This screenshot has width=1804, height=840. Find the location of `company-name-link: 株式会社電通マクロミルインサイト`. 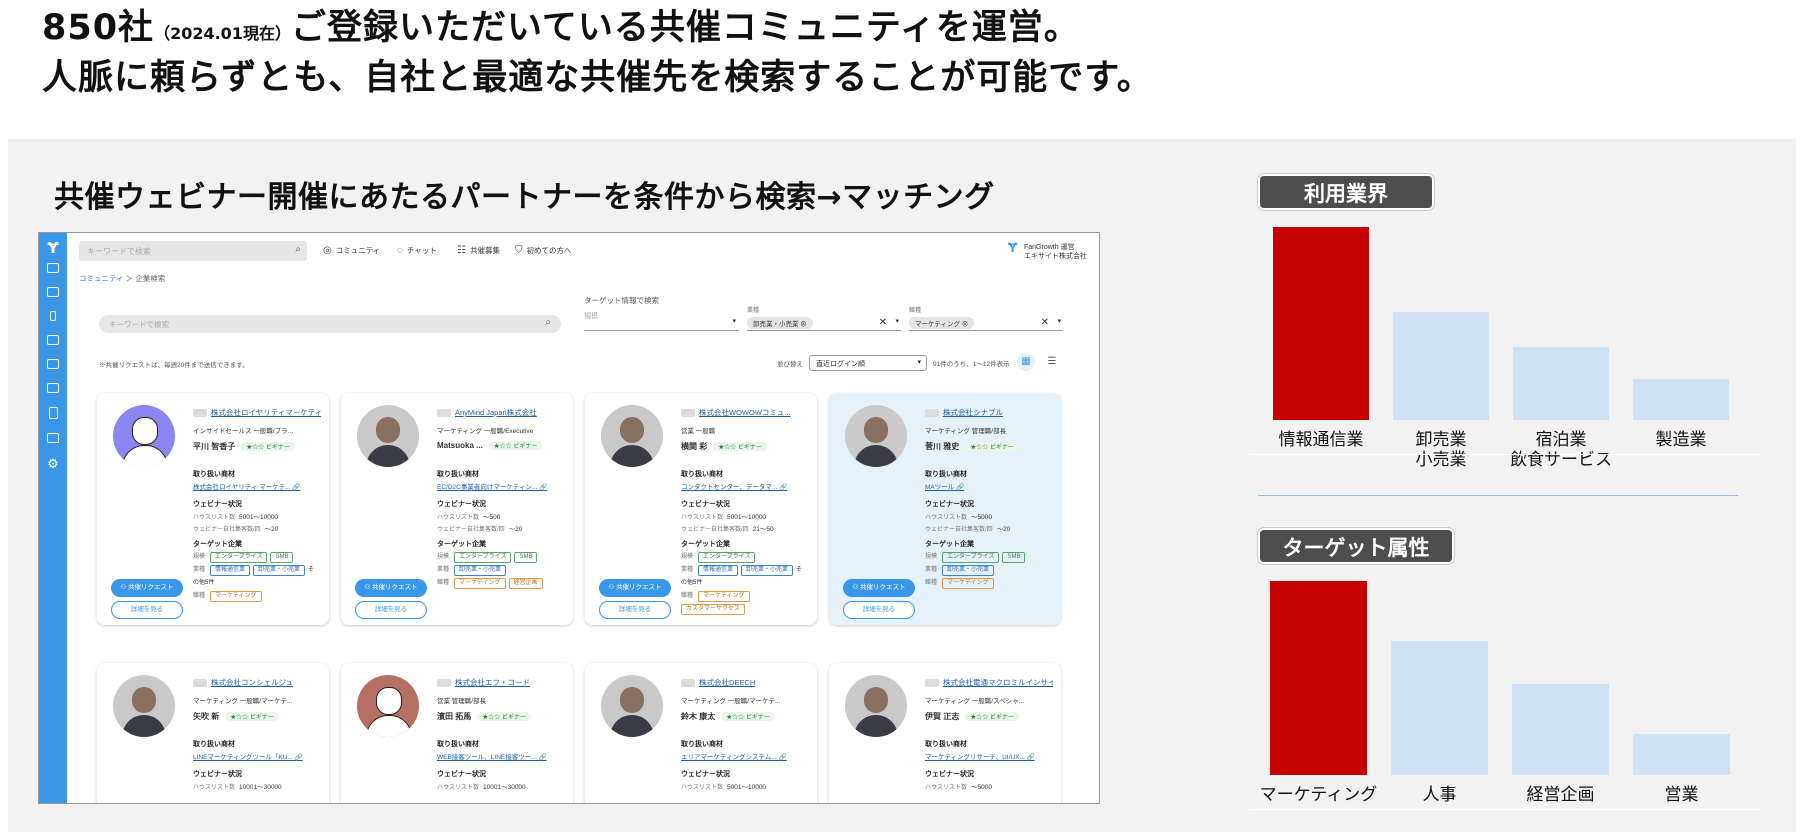

company-name-link: 株式会社電通マクロミルインサイト is located at coordinates (989, 682).